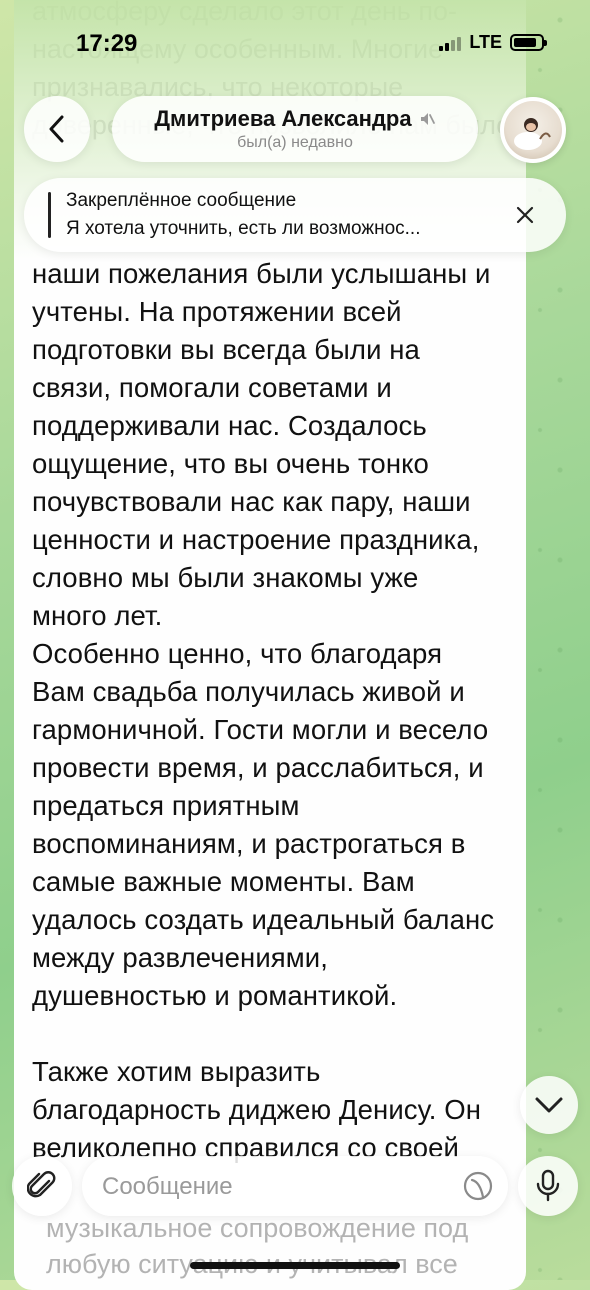  I want to click on battery-icon, so click(528, 42).